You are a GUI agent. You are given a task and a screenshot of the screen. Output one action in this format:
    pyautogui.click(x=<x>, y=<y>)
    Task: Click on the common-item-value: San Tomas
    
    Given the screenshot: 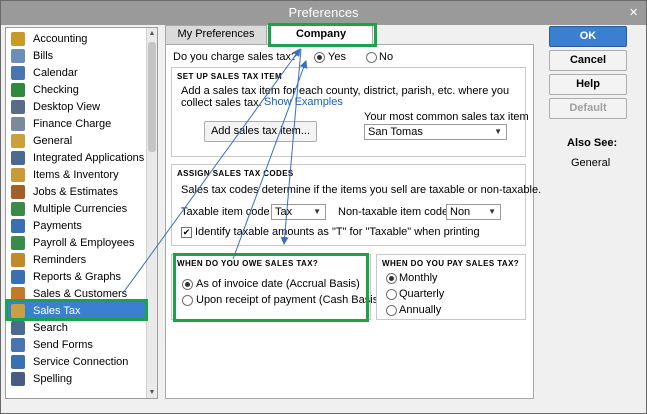 What is the action you would take?
    pyautogui.click(x=395, y=132)
    